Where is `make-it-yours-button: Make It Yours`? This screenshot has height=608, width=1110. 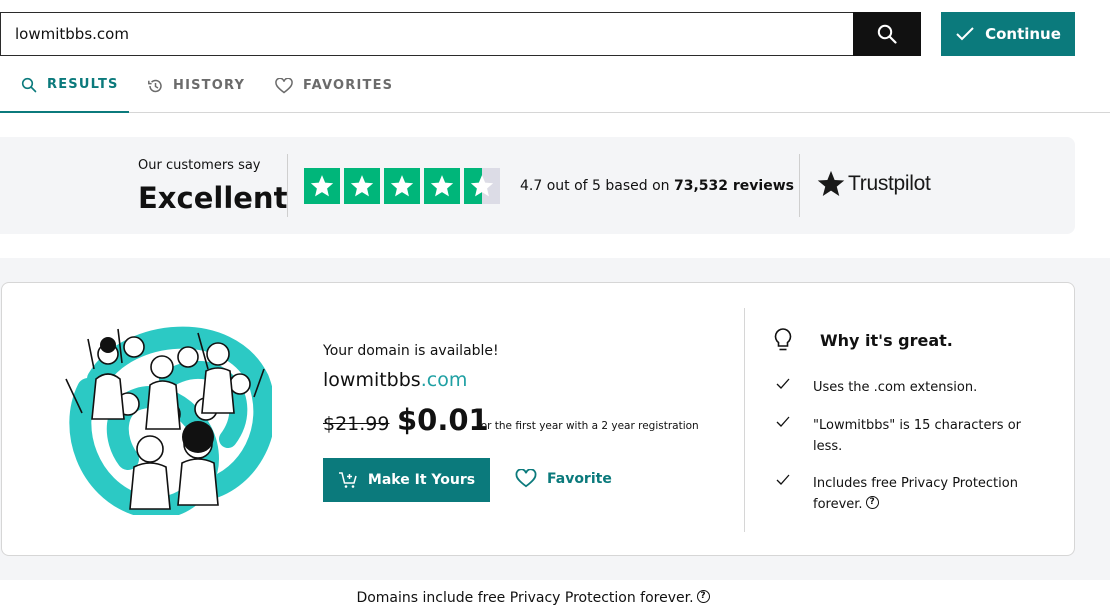
make-it-yours-button: Make It Yours is located at coordinates (406, 480).